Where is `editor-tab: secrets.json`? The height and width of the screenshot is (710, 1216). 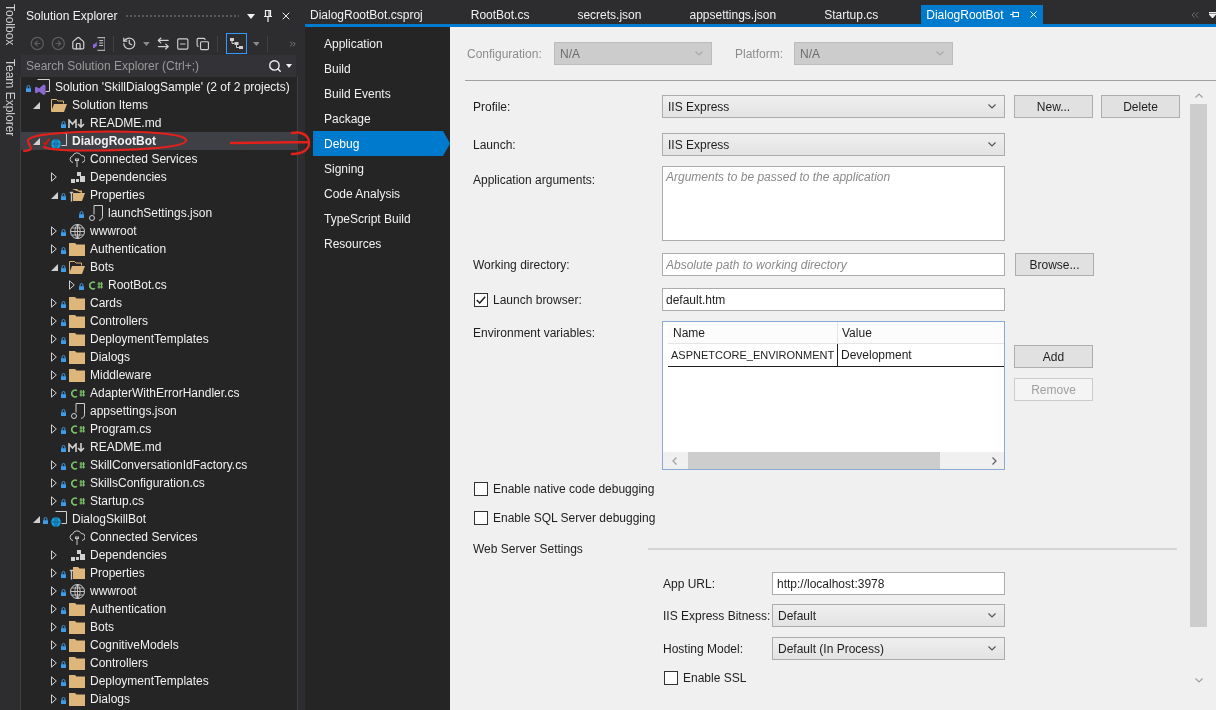 editor-tab: secrets.json is located at coordinates (628, 14).